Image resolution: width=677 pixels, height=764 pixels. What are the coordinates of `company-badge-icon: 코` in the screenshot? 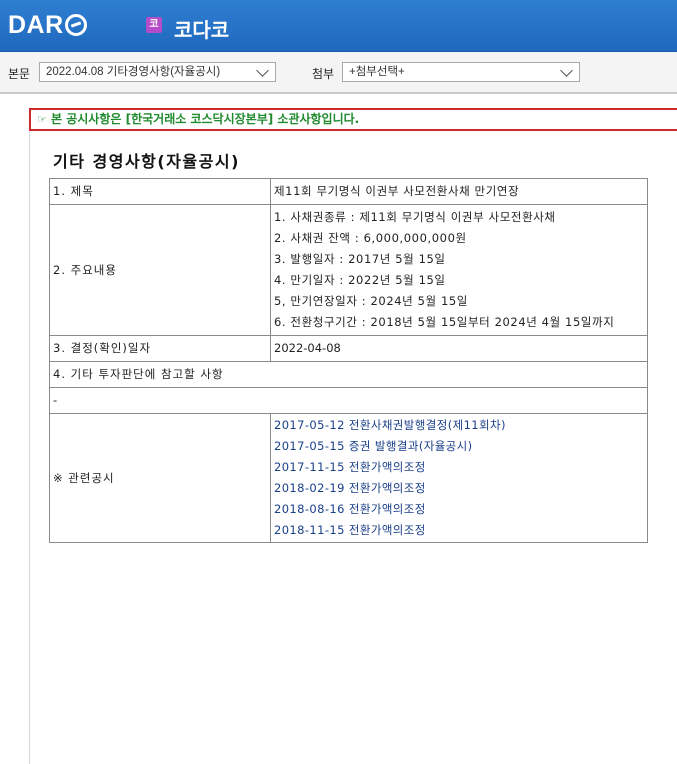 It's located at (154, 25).